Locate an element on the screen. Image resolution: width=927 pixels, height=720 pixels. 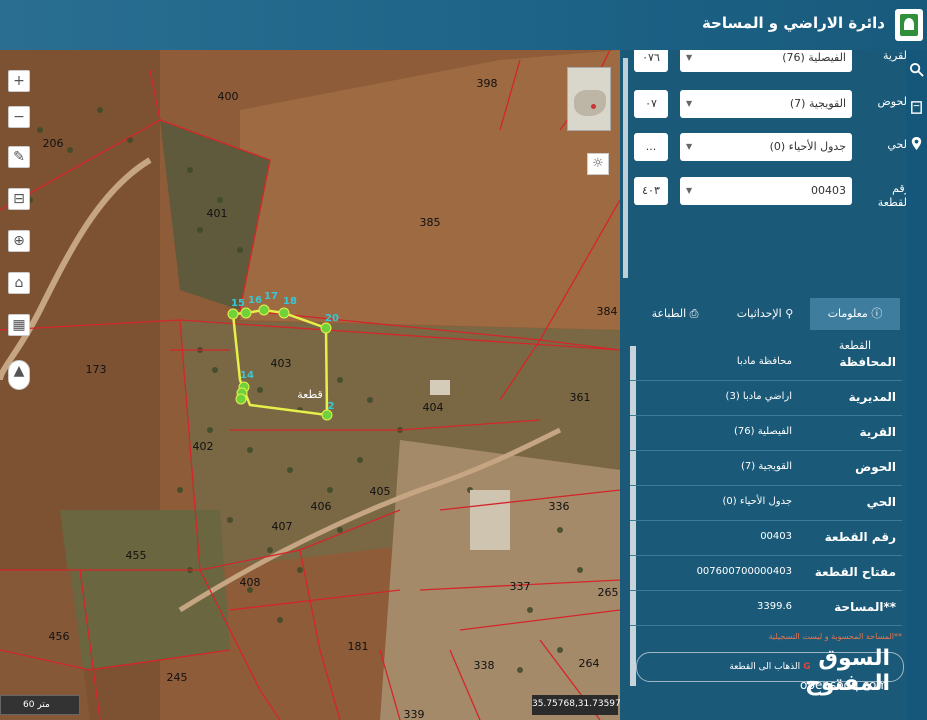
tab-parcel-info: ⓘ معلومات القطعة is located at coordinates (855, 325).